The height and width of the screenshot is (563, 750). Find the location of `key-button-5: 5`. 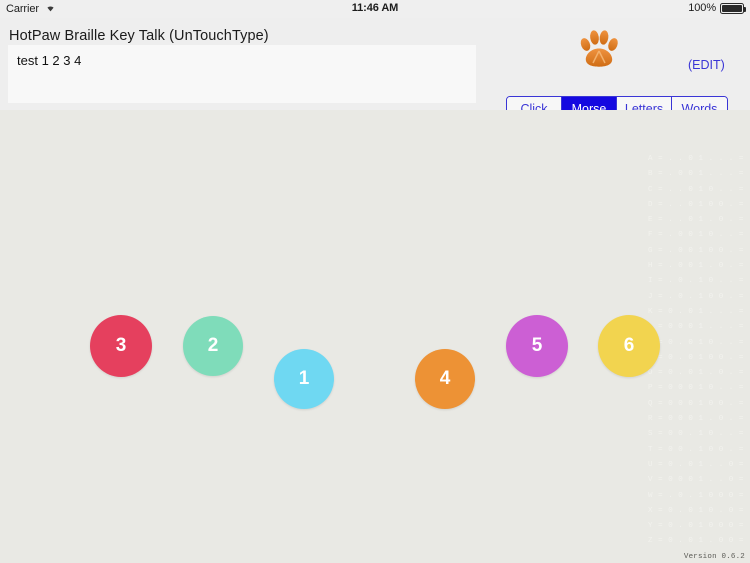

key-button-5: 5 is located at coordinates (537, 346).